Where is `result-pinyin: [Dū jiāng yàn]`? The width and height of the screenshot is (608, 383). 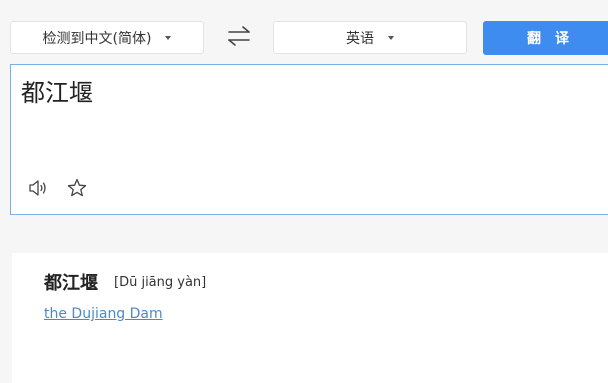 result-pinyin: [Dū jiāng yàn] is located at coordinates (160, 282).